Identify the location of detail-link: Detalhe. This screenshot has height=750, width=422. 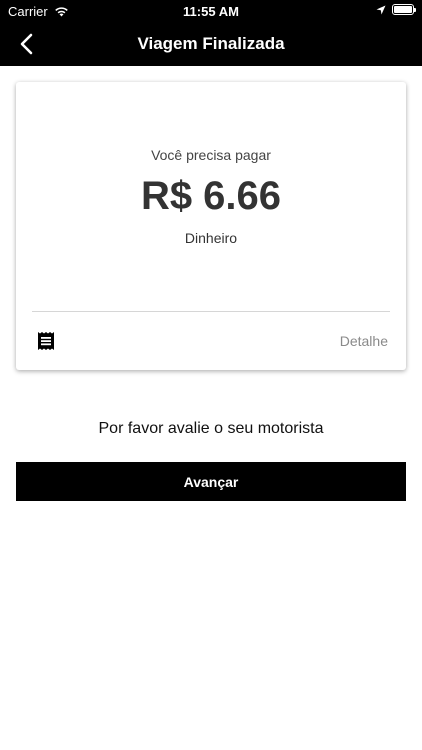
(364, 341).